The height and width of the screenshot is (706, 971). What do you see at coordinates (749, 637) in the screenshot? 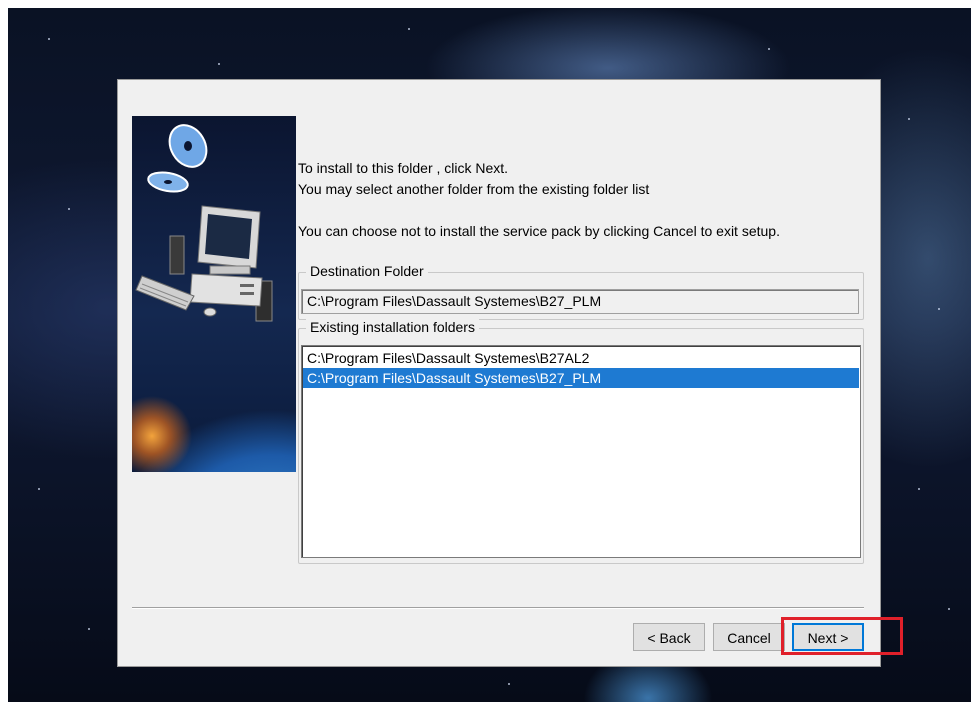
I see `cancel-button: Cancel` at bounding box center [749, 637].